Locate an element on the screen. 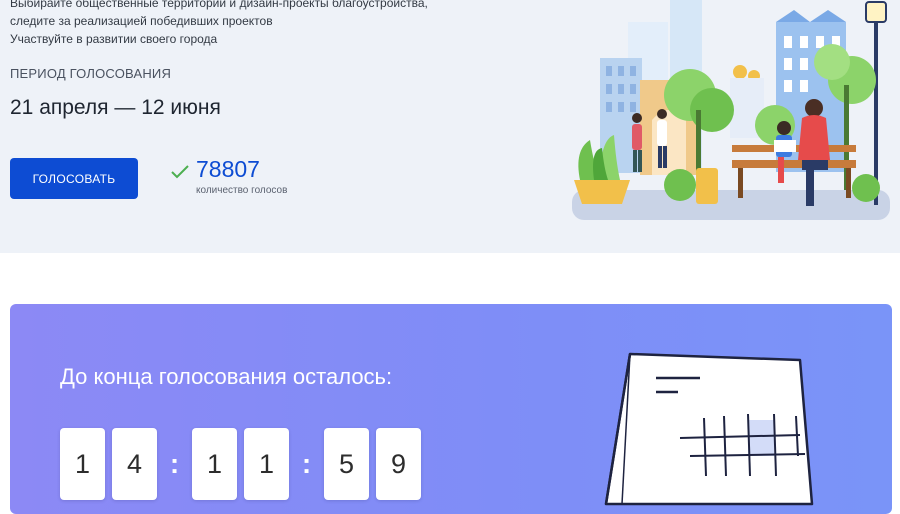 This screenshot has height=514, width=900. intro-line: Участвуйте в развитии своего города is located at coordinates (114, 39).